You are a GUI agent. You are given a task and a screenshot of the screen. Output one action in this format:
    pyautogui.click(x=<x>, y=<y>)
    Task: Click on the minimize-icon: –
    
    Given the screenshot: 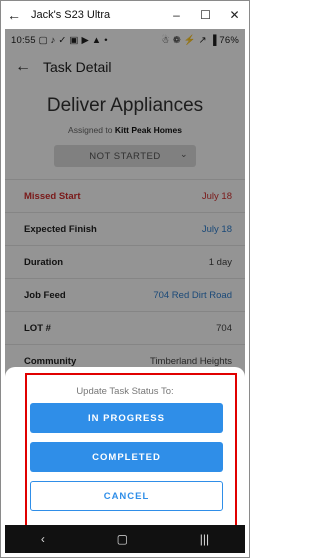 What is the action you would take?
    pyautogui.click(x=176, y=15)
    